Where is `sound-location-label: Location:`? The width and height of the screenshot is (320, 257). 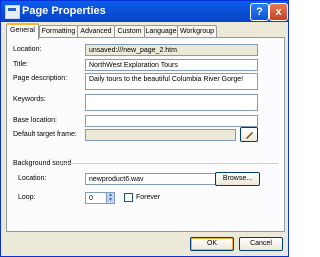
sound-location-label: Location: is located at coordinates (32, 178).